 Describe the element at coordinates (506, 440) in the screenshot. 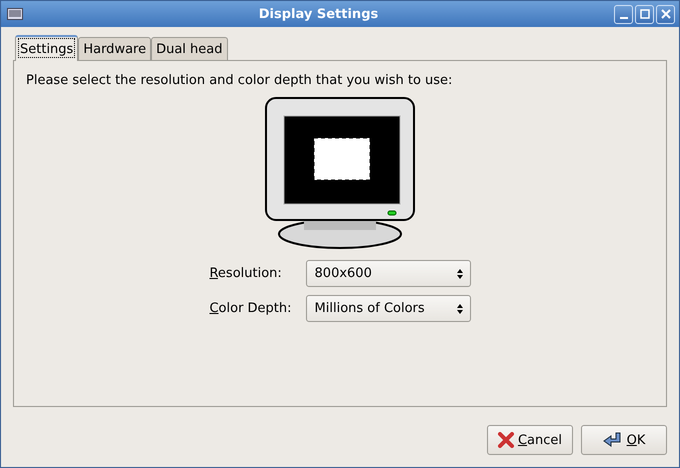

I see `cross-icon` at that location.